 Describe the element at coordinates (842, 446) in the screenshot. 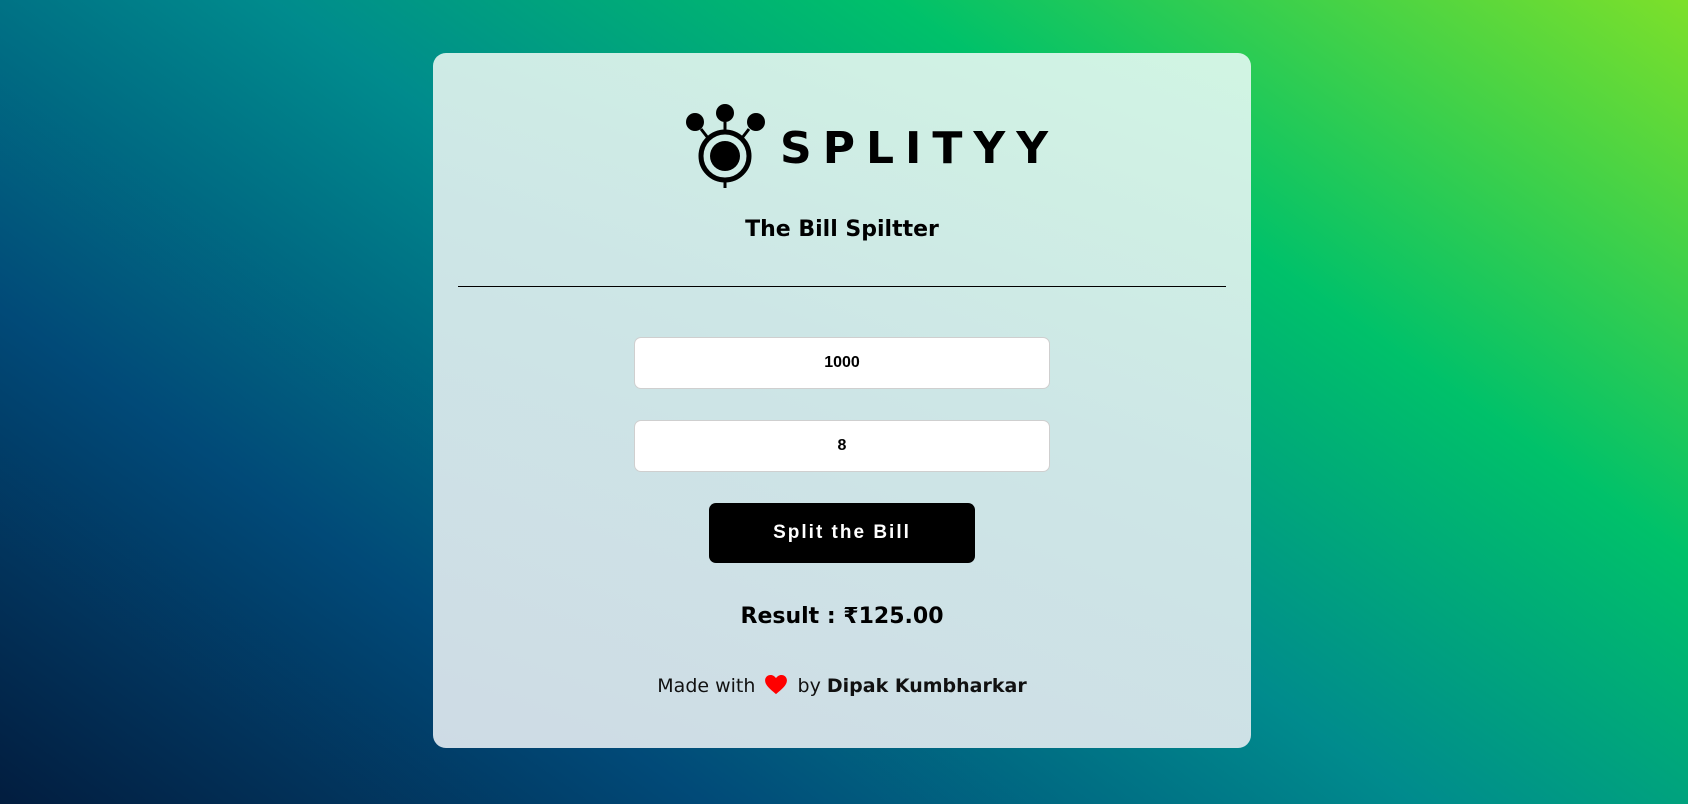

I see `people-count-input` at that location.